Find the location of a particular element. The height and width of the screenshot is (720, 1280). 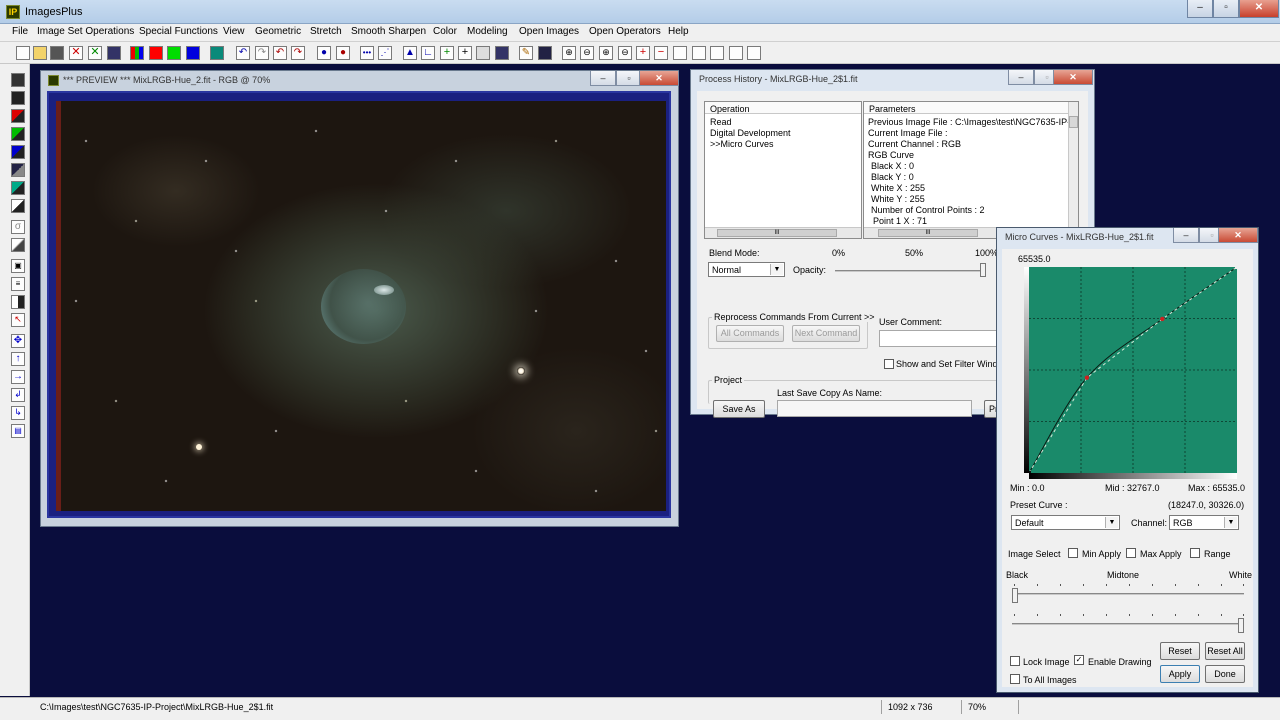

print-icon is located at coordinates (114, 53).